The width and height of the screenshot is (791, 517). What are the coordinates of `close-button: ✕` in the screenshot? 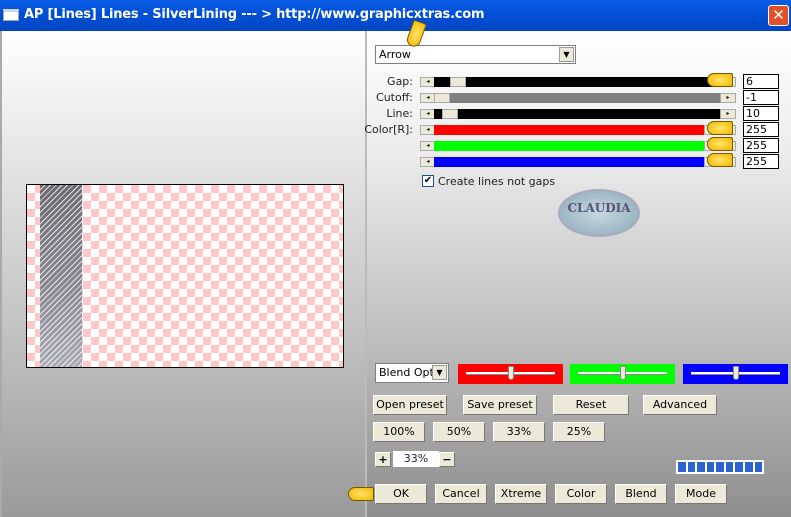 It's located at (778, 15).